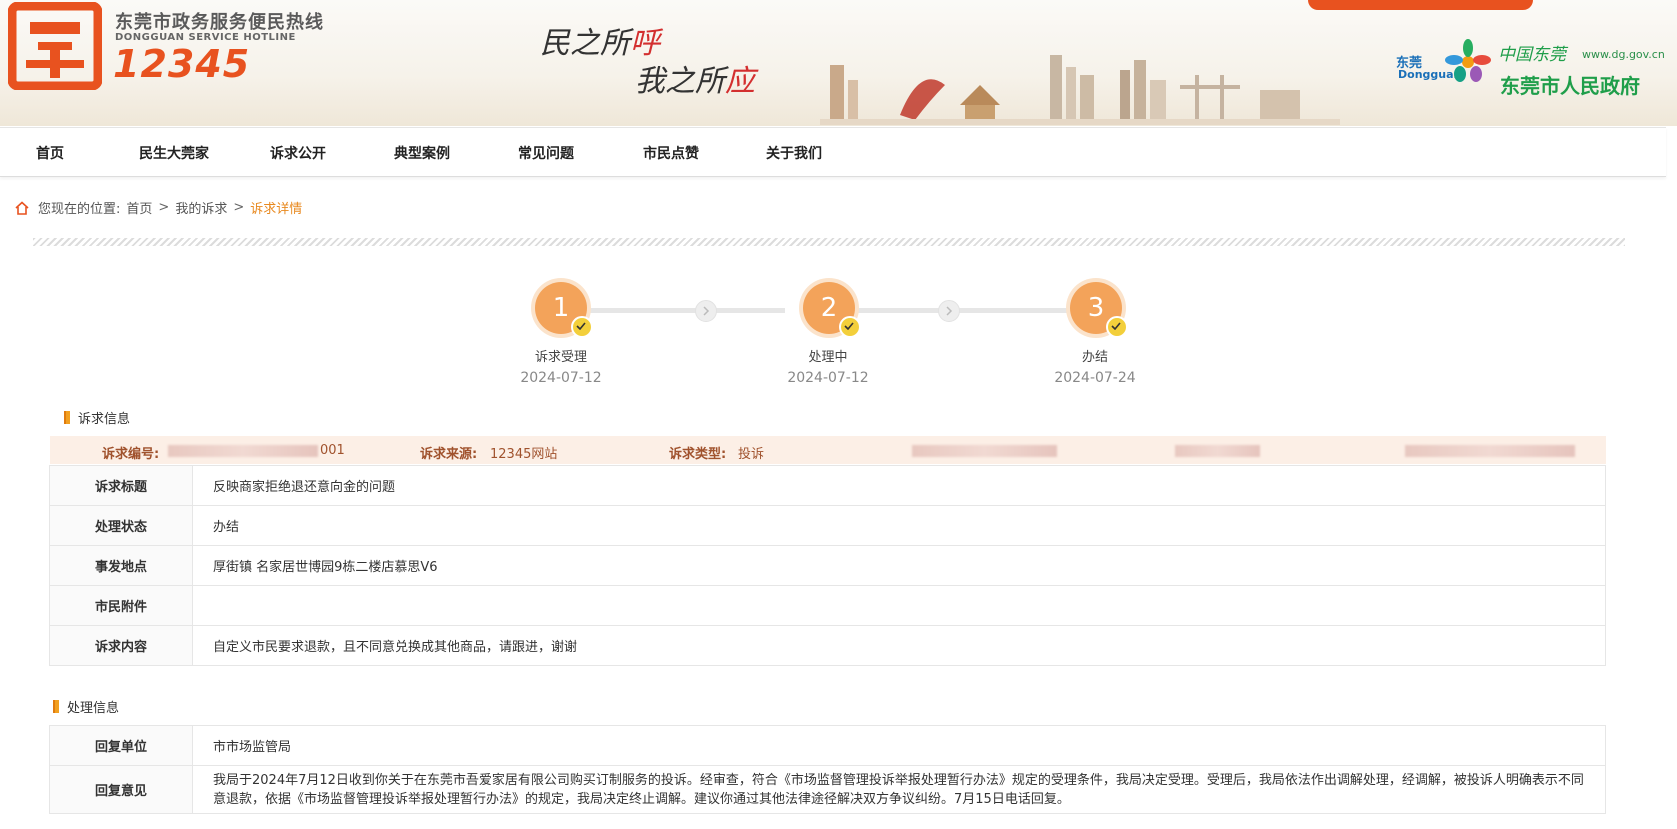  I want to click on request-type-value: 投诉, so click(751, 454).